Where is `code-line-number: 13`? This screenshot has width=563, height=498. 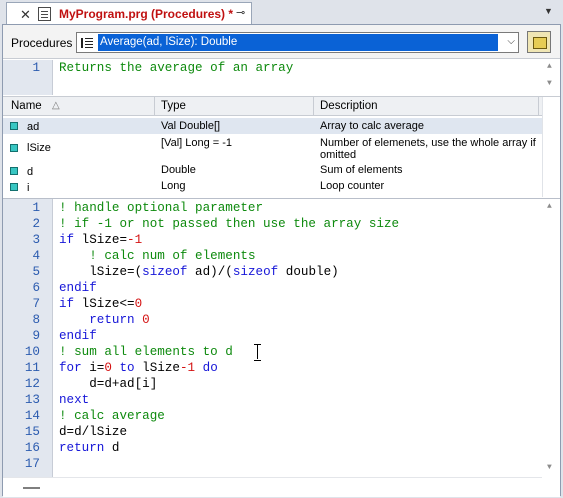 code-line-number: 13 is located at coordinates (32, 400).